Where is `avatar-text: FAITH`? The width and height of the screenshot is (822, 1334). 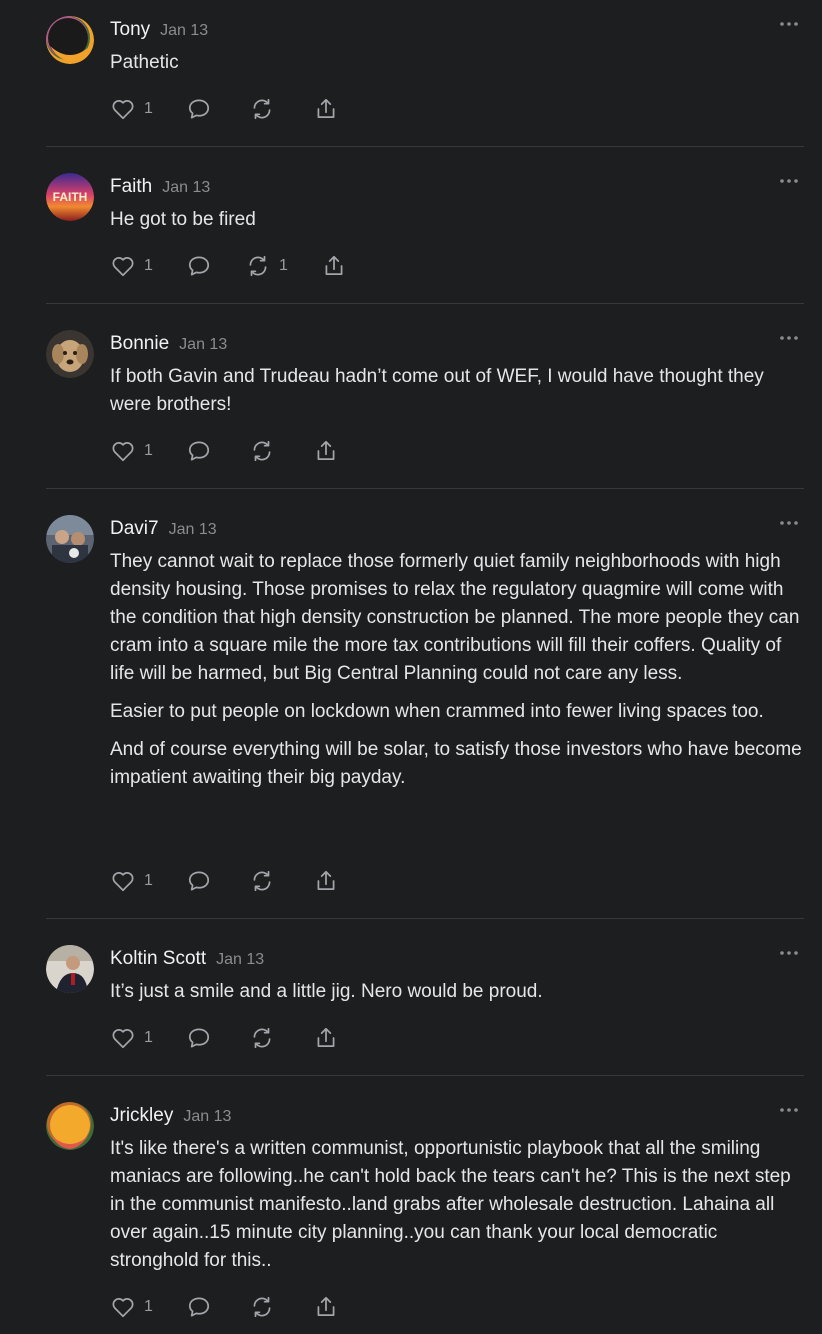
avatar-text: FAITH is located at coordinates (70, 197).